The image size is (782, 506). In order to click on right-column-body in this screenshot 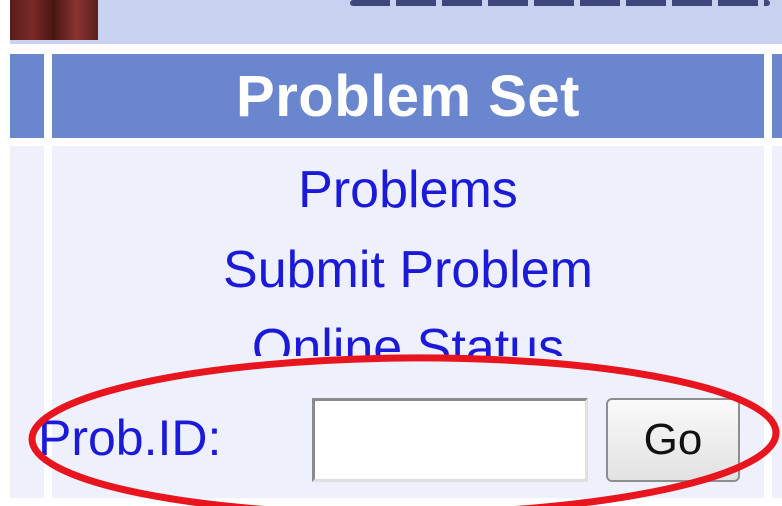, I will do `click(777, 322)`.